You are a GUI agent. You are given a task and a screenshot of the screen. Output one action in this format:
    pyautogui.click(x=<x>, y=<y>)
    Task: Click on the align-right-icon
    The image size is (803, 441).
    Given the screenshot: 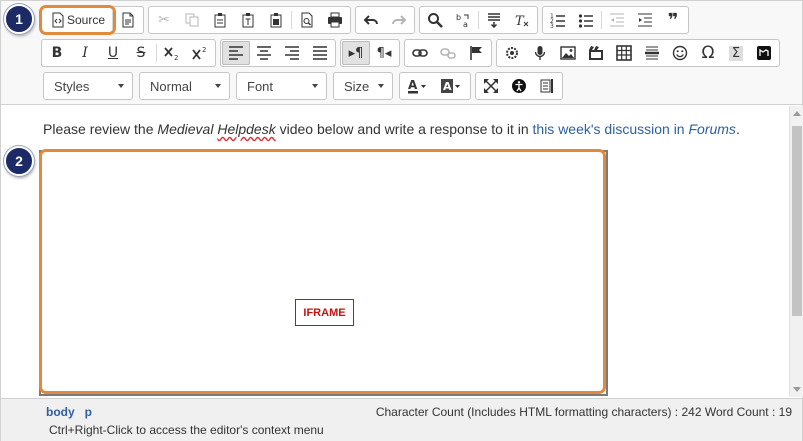 What is the action you would take?
    pyautogui.click(x=292, y=53)
    